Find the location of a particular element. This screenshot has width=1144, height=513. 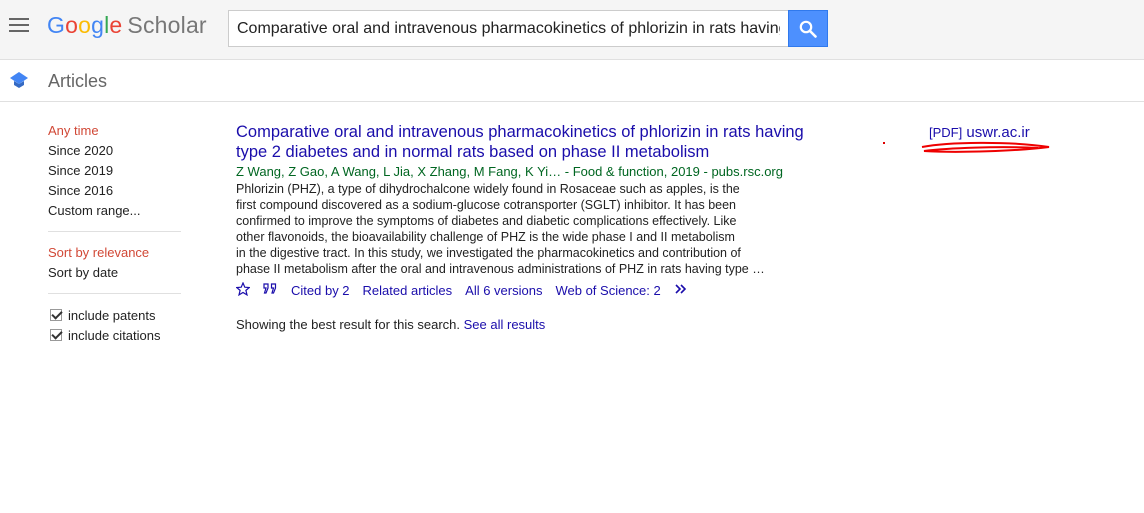

sort-by-date: Sort by date is located at coordinates (114, 273).